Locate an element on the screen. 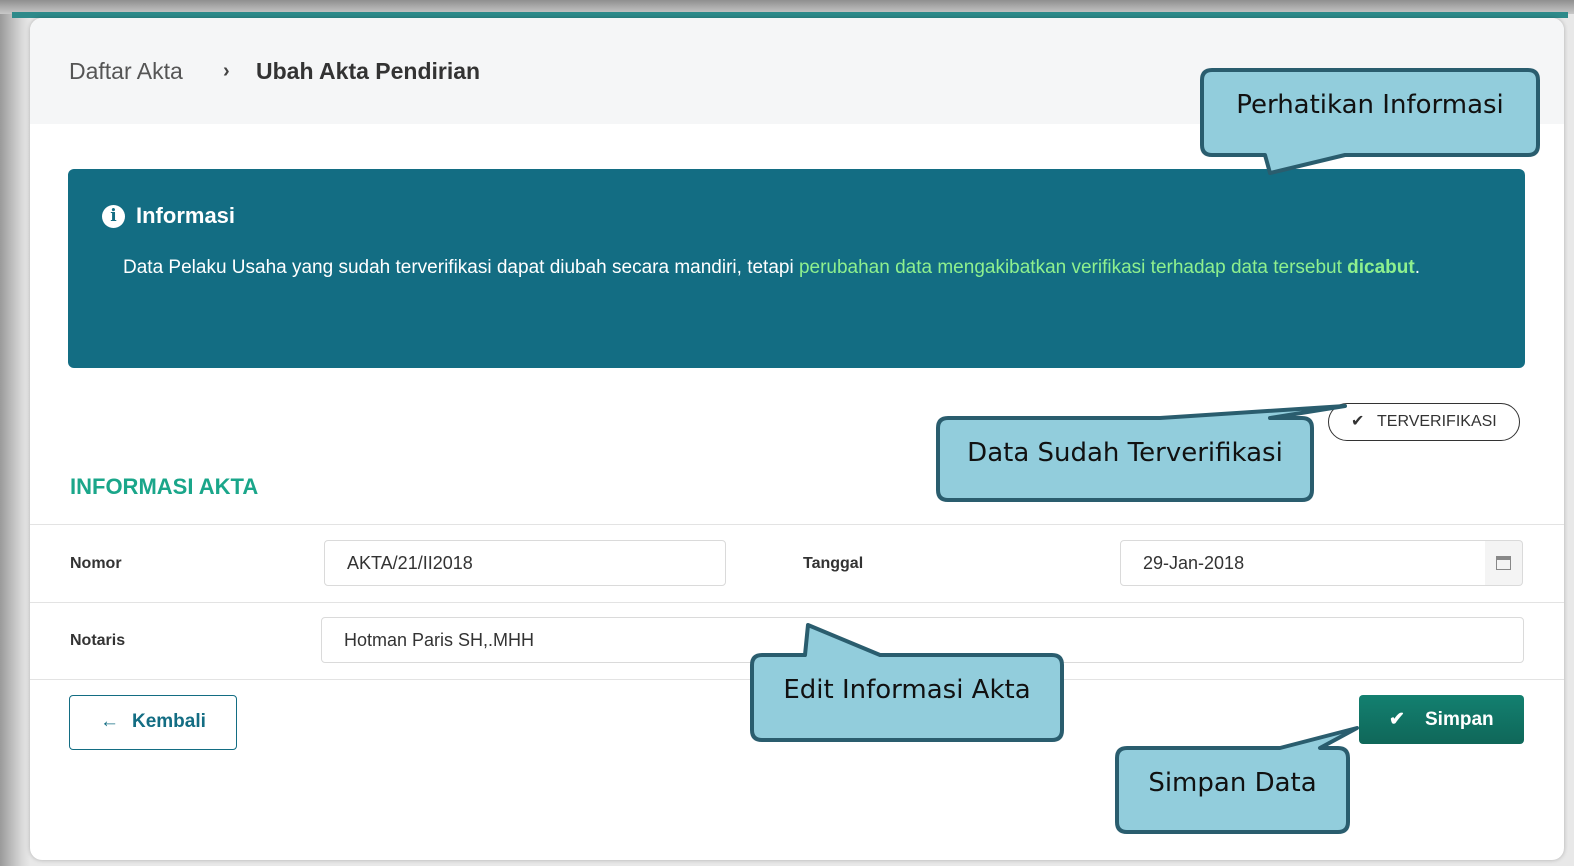  callout-info-shape is located at coordinates (1370, 121).